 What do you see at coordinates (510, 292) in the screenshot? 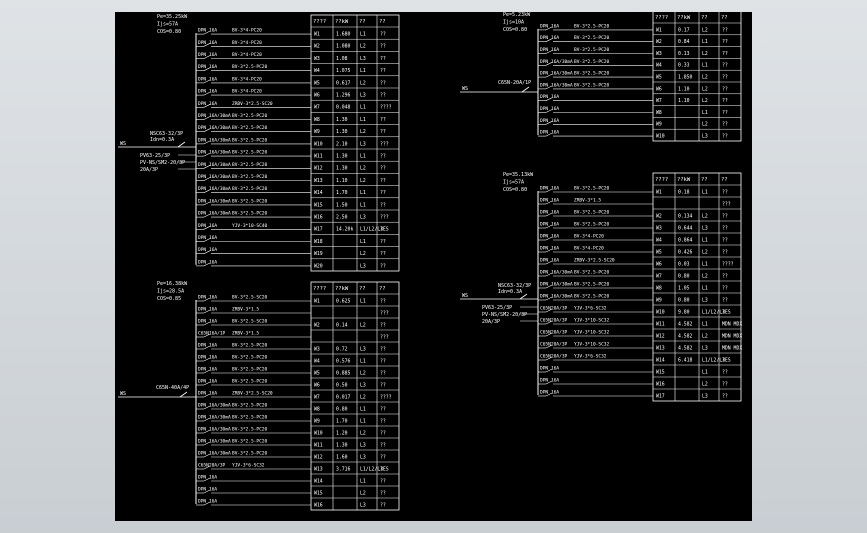
I see `main-breaker-label: Idn=0.3A` at bounding box center [510, 292].